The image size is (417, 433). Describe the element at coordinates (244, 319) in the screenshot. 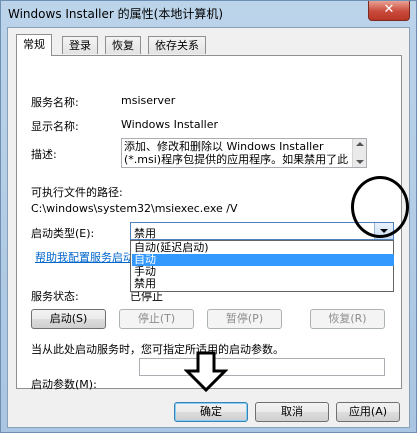

I see `pause-button: 暂停(P)` at that location.